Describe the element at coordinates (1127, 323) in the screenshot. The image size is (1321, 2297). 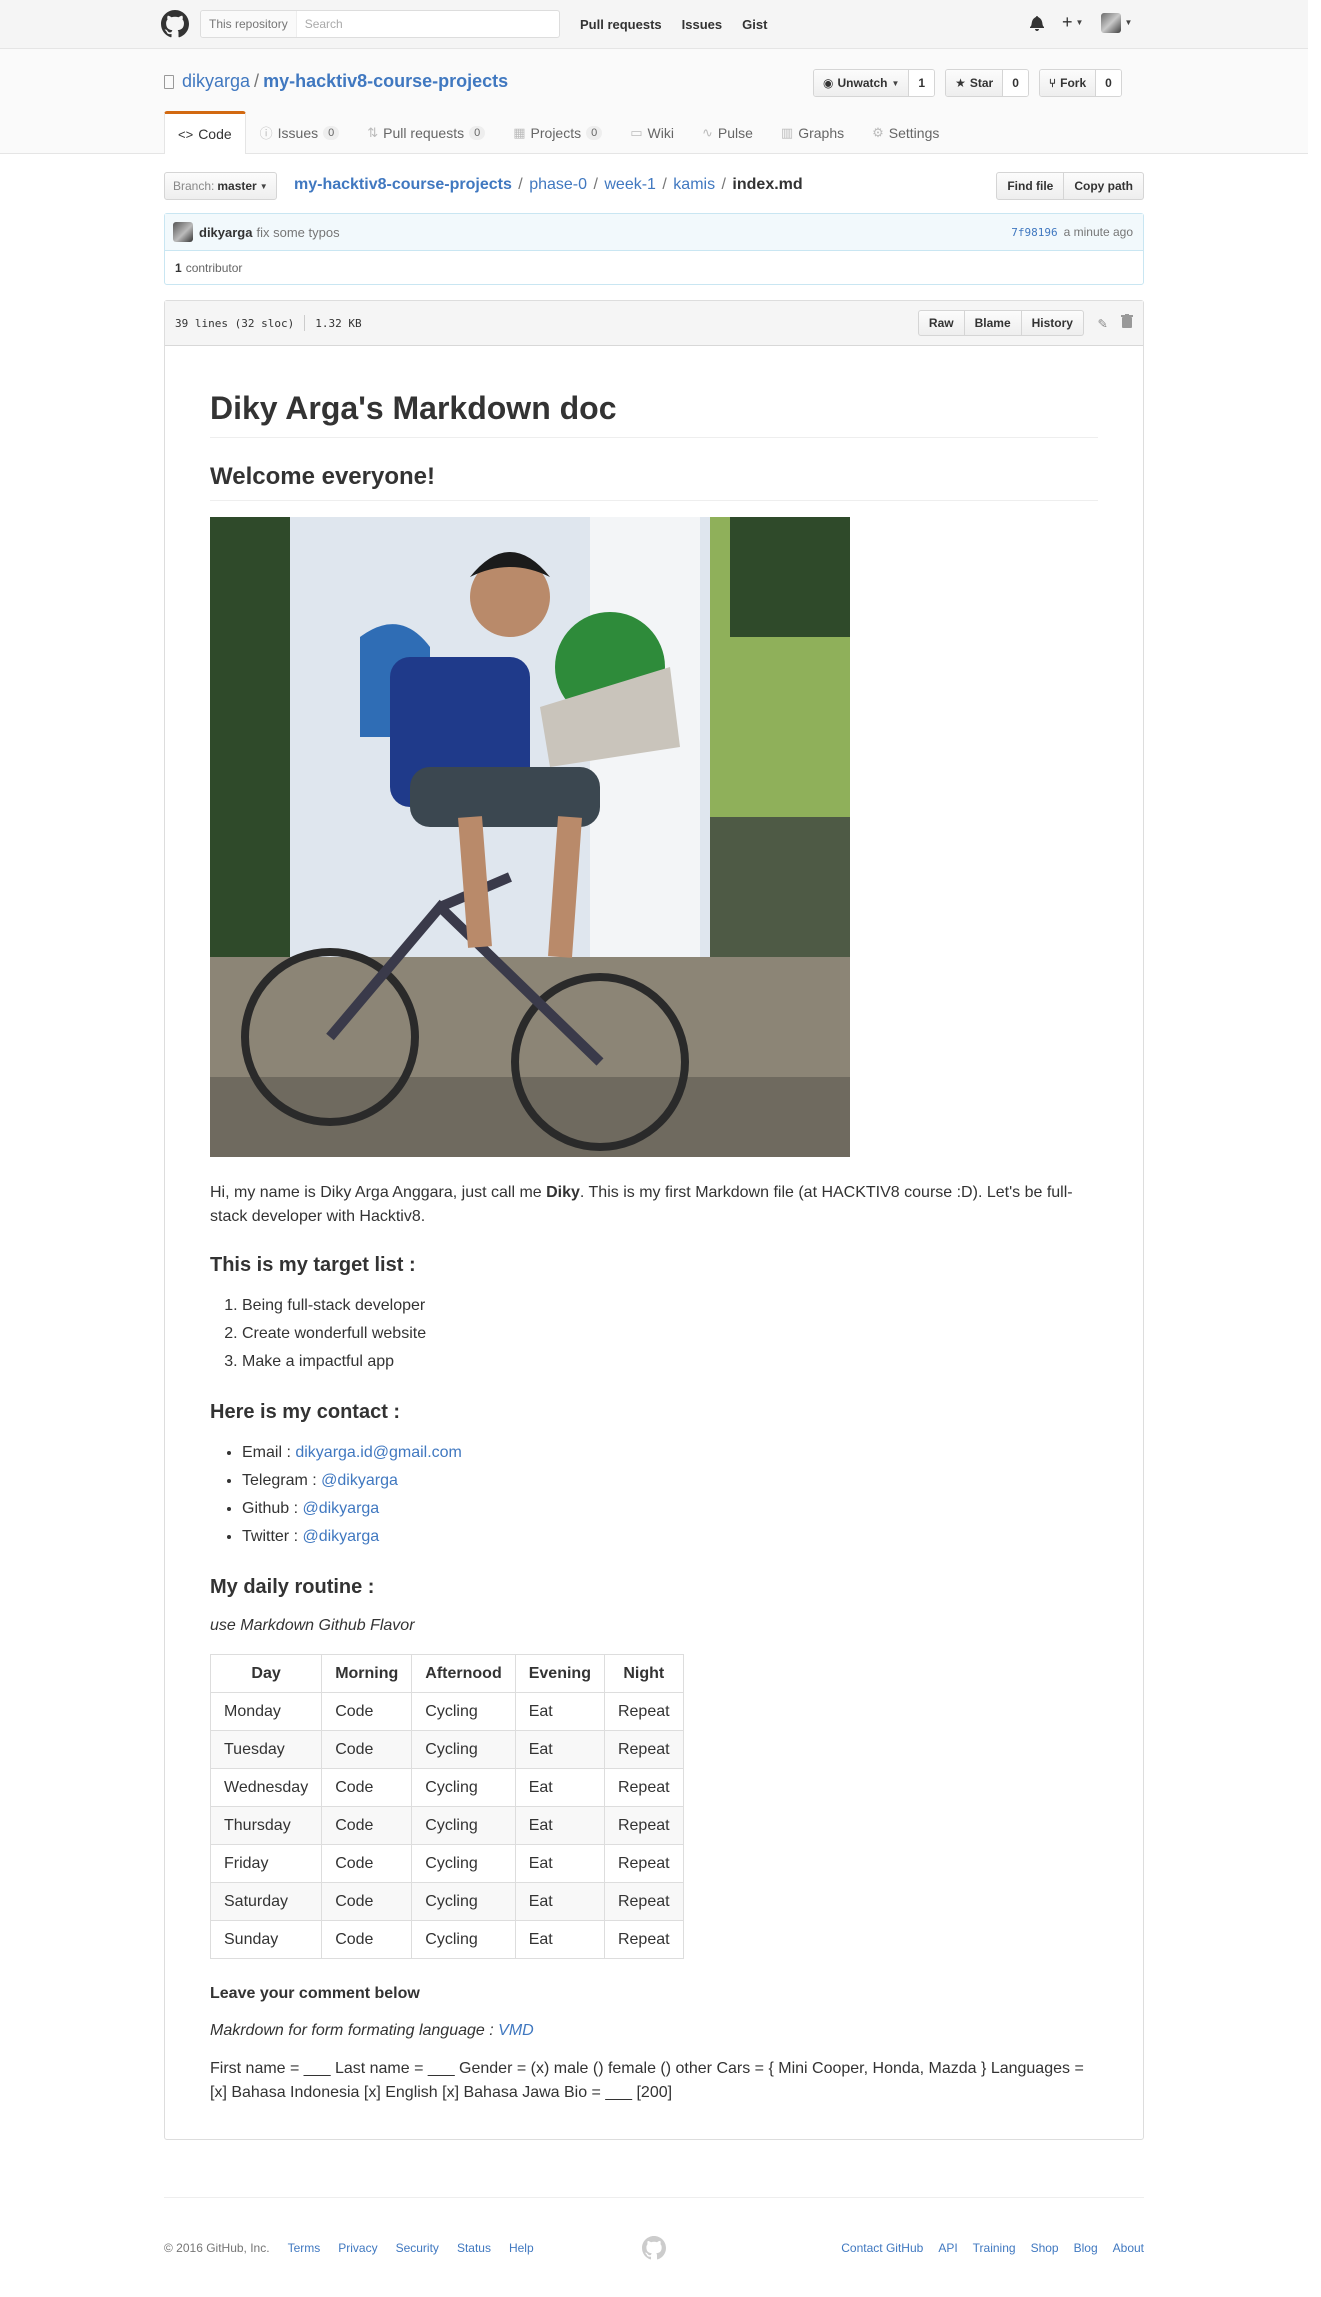
I see `trash-delete-icon` at that location.